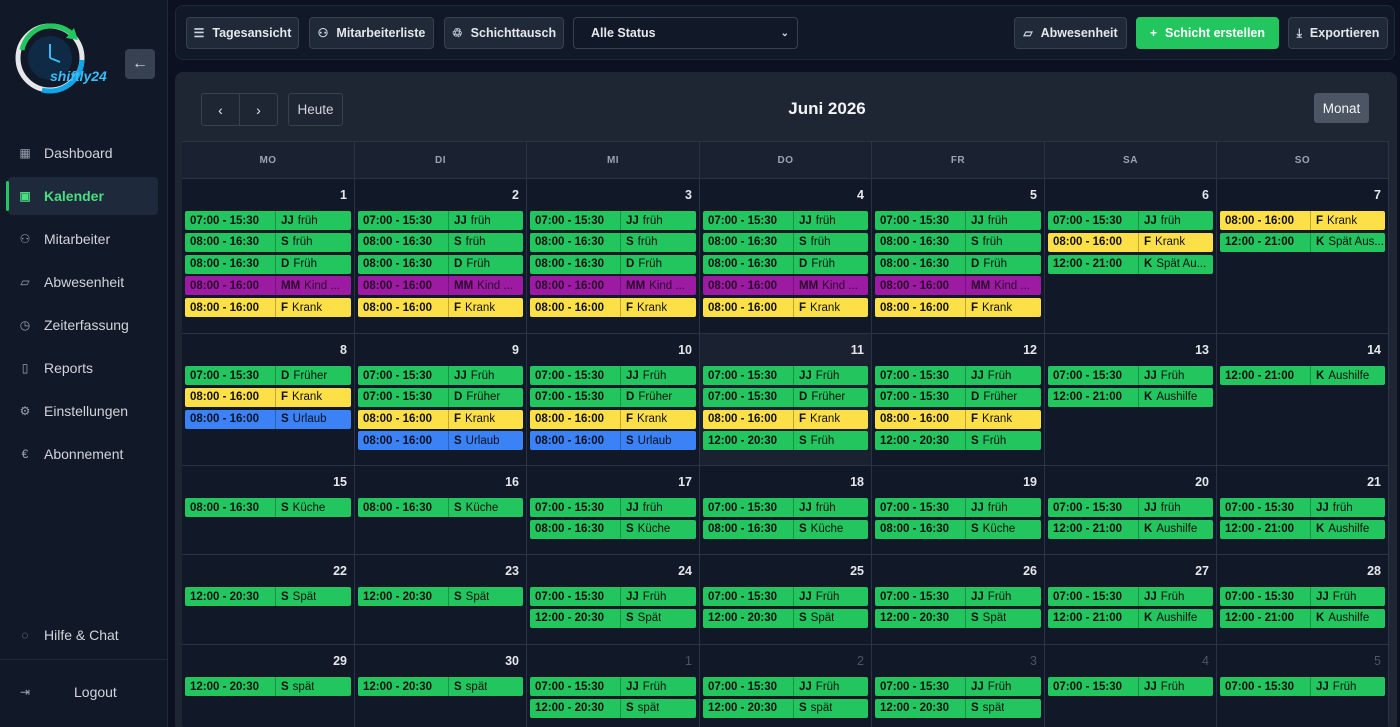 The width and height of the screenshot is (1400, 727). I want to click on sidebar-item-mitarbeiter: ⚇ Mitarbeiter, so click(83, 239).